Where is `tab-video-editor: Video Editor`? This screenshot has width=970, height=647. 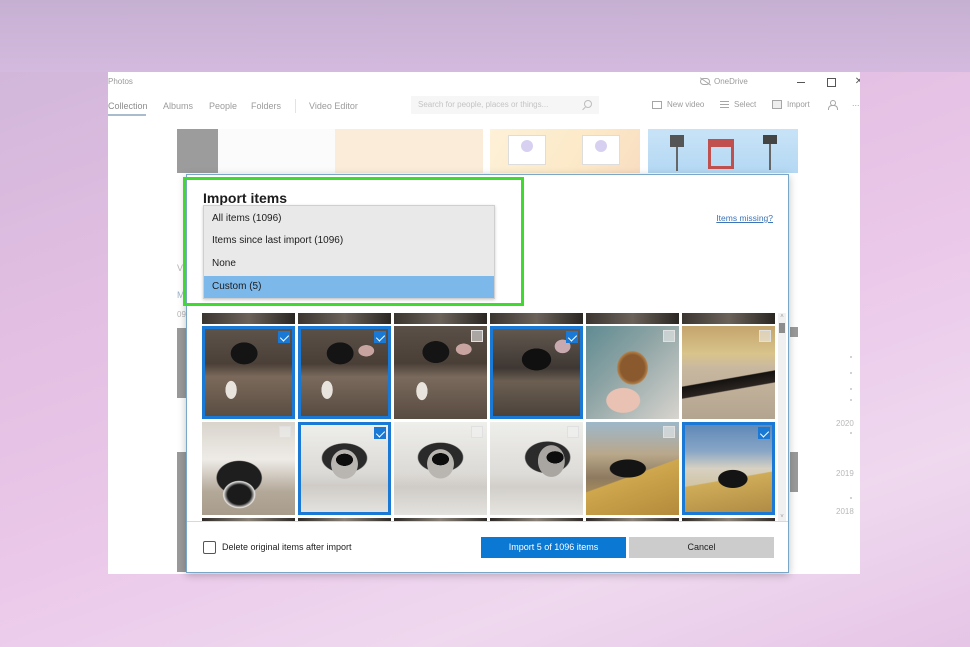
tab-video-editor: Video Editor is located at coordinates (333, 106).